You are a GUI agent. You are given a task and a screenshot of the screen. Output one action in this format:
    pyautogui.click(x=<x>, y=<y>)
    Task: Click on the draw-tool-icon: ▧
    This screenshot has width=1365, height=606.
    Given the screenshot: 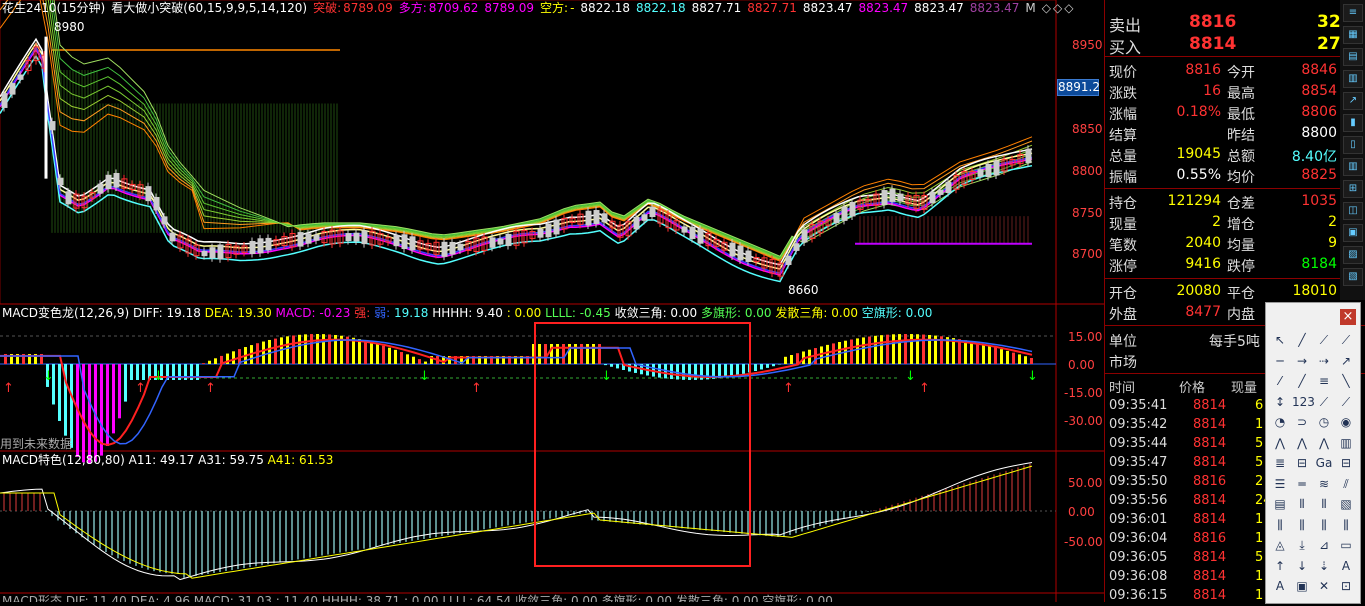 What is the action you would take?
    pyautogui.click(x=1346, y=504)
    